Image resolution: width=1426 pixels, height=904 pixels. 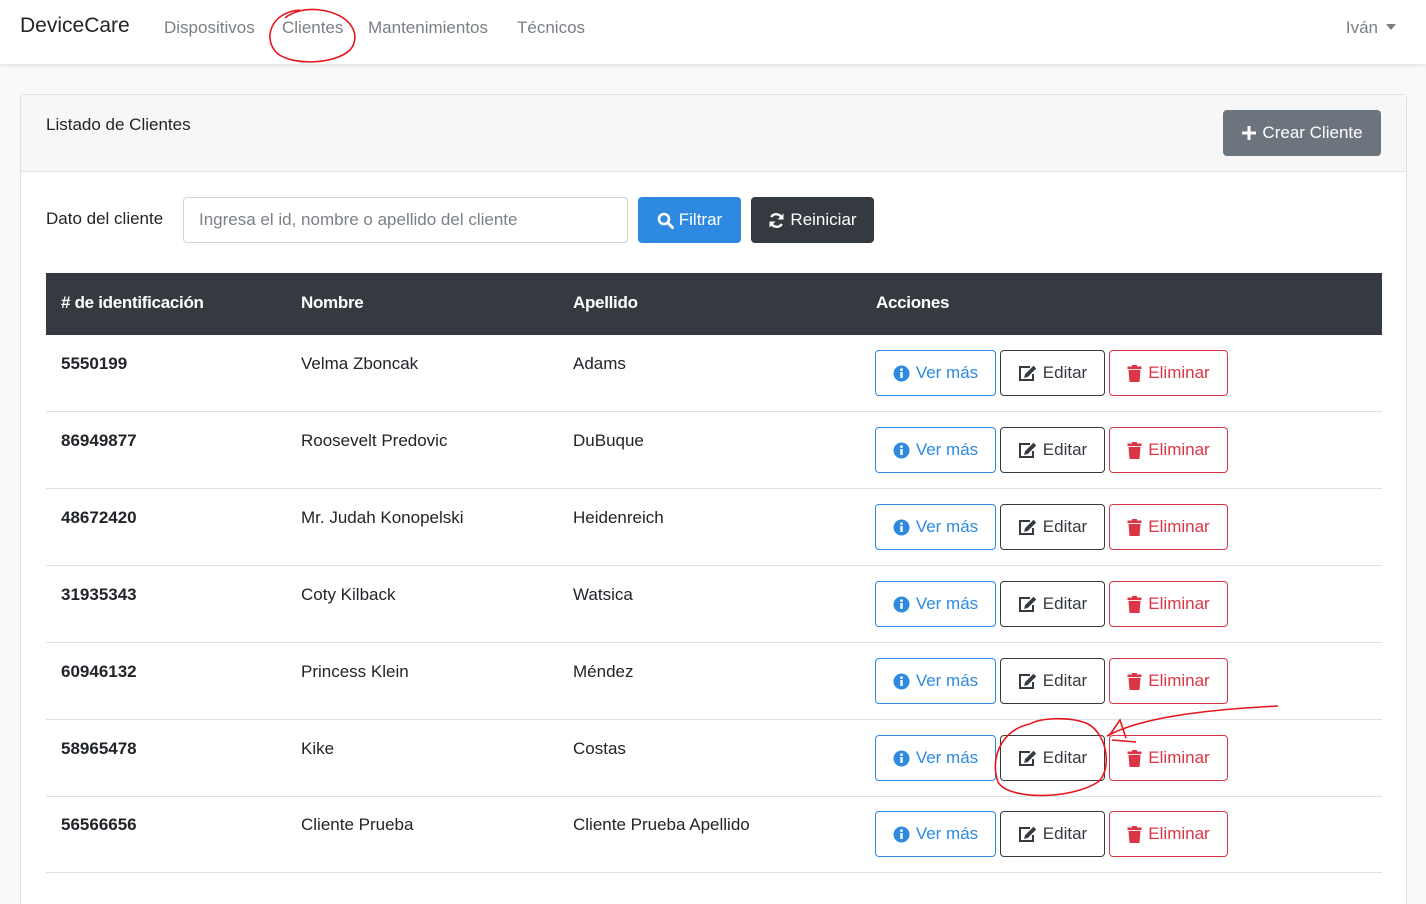 What do you see at coordinates (132, 302) in the screenshot?
I see `header-id: # de identificación` at bounding box center [132, 302].